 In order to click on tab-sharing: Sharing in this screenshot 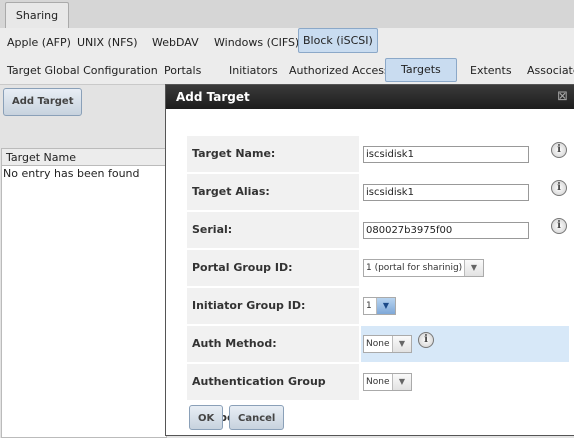, I will do `click(37, 15)`.